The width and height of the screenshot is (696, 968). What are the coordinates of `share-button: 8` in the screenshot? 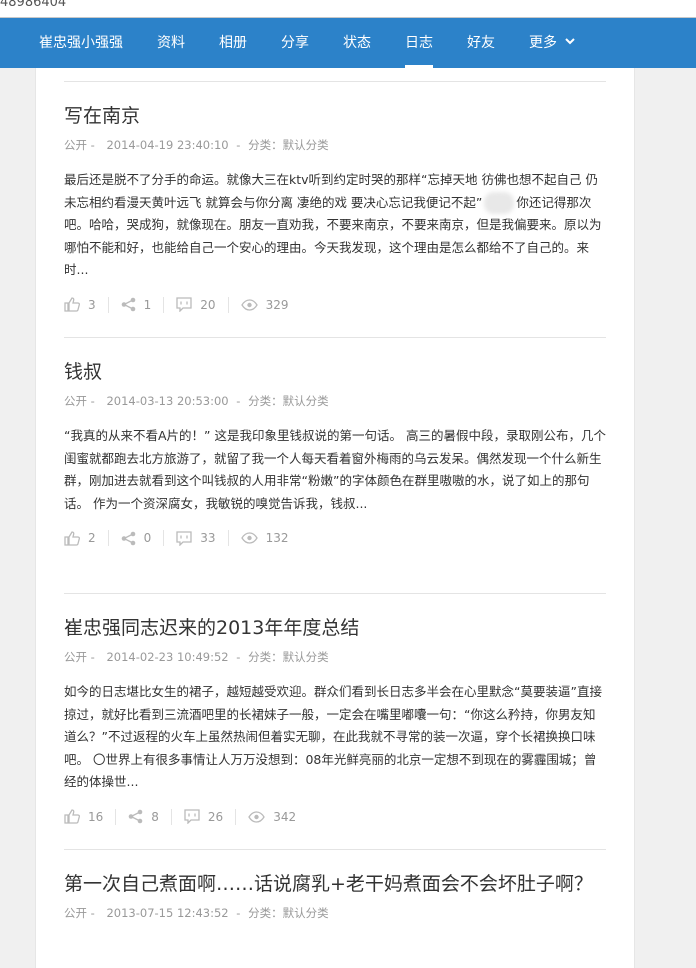 It's located at (143, 816).